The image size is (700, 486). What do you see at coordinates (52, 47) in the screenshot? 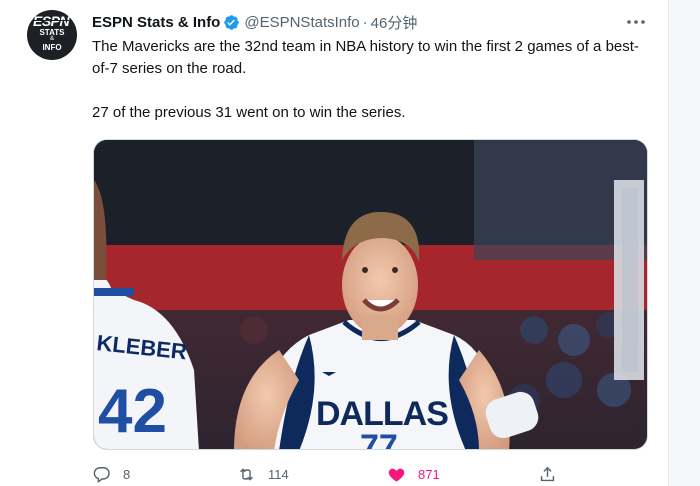
I see `avatar-info-text: INFO` at bounding box center [52, 47].